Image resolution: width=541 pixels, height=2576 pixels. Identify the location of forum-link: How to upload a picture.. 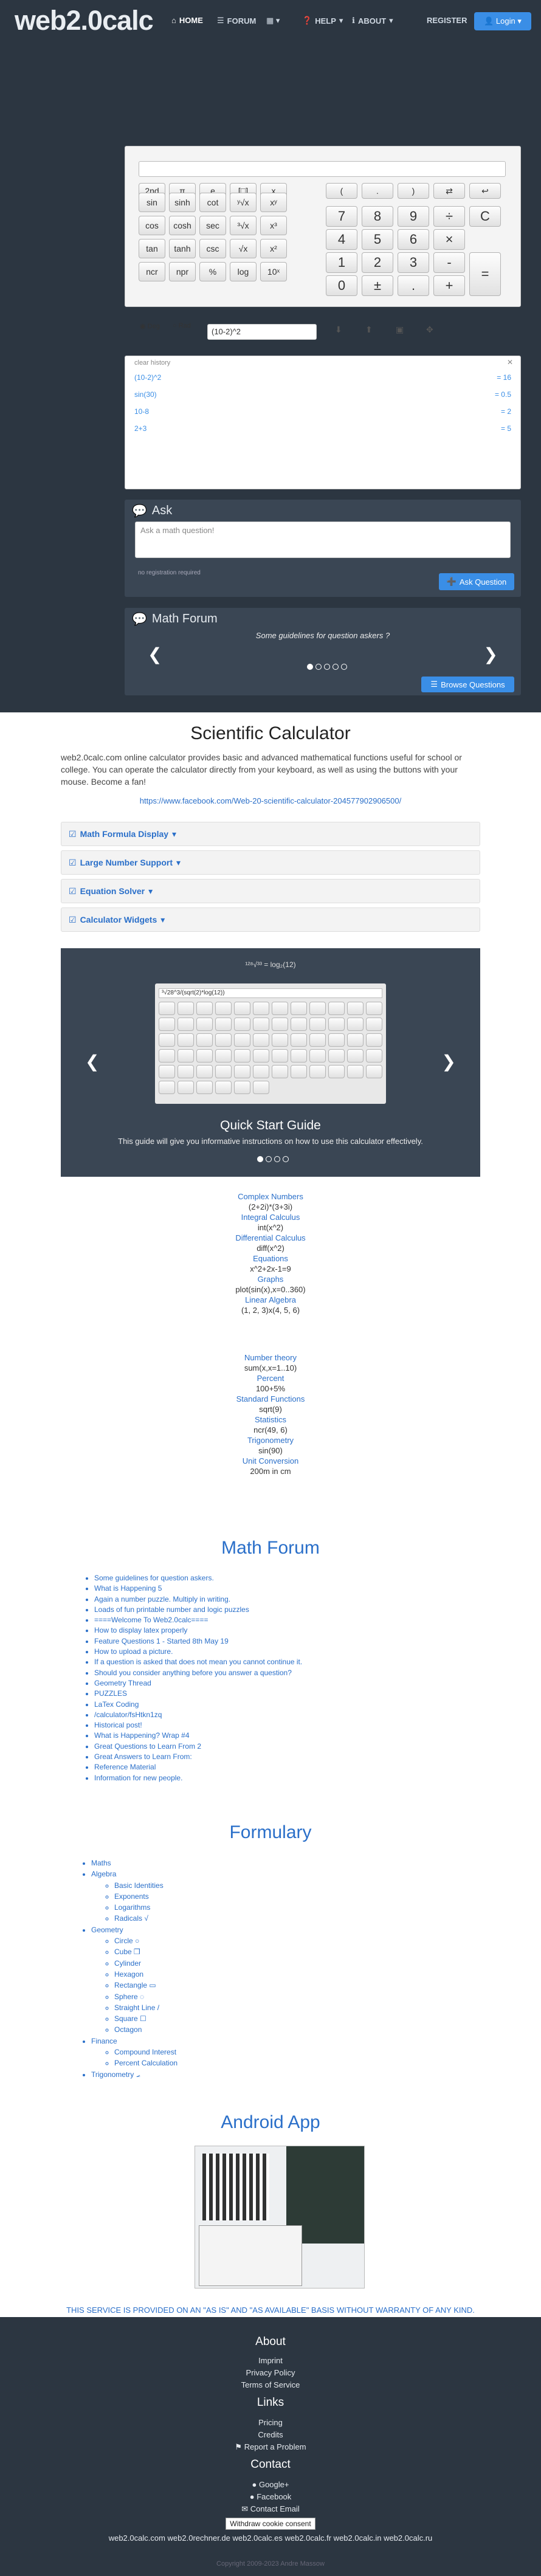
(198, 1652).